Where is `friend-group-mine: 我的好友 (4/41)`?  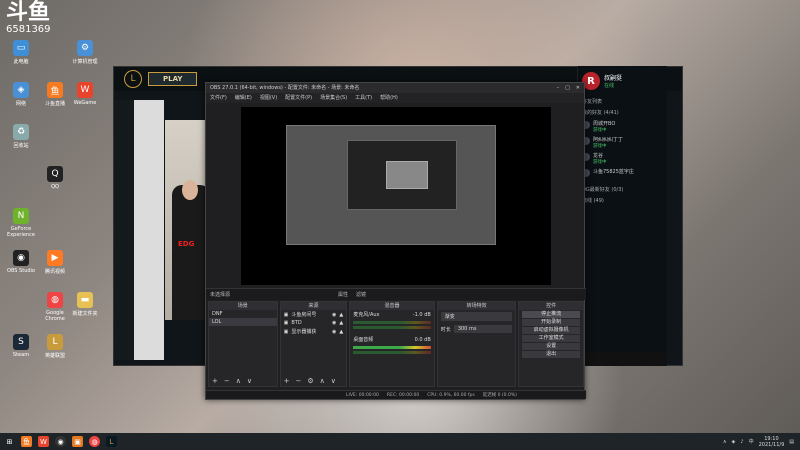 friend-group-mine: 我的好友 (4/41) is located at coordinates (622, 112).